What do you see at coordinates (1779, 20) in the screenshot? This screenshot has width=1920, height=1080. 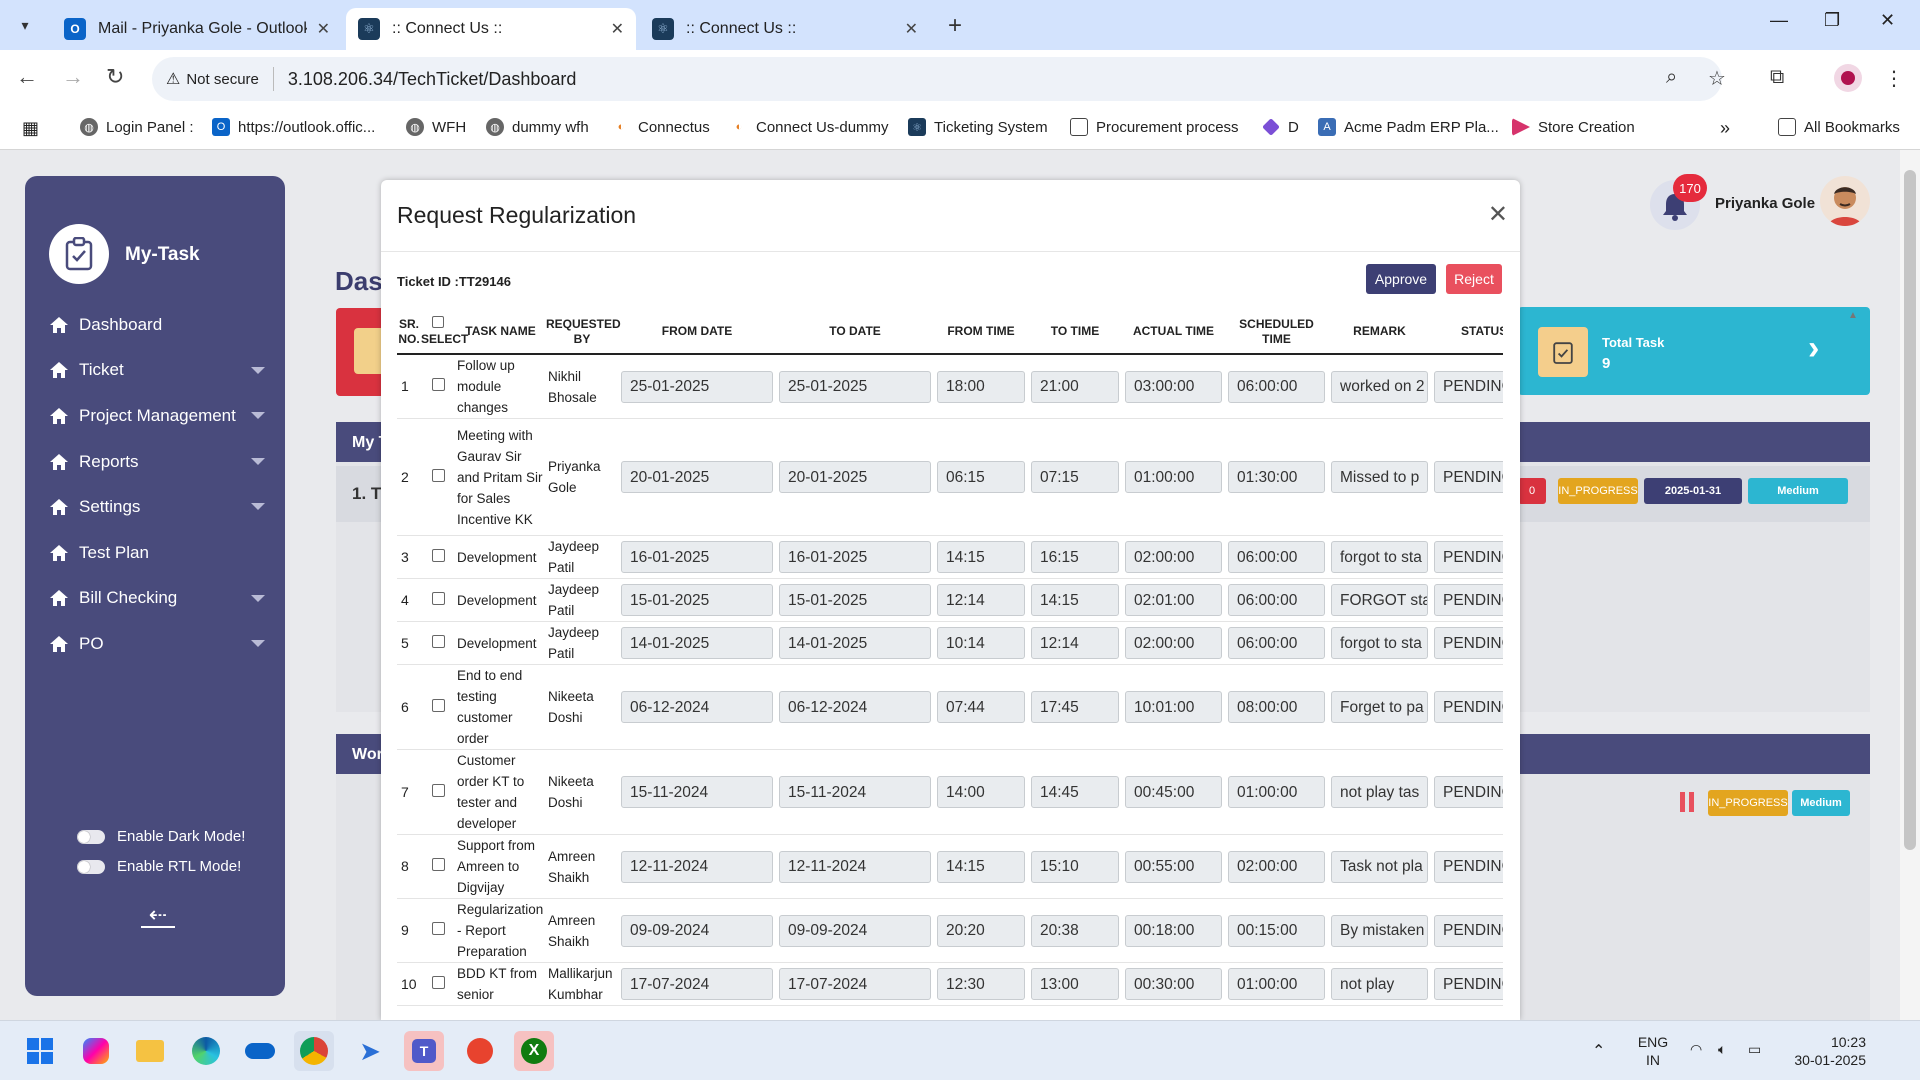 I see `minimize-icon: —` at bounding box center [1779, 20].